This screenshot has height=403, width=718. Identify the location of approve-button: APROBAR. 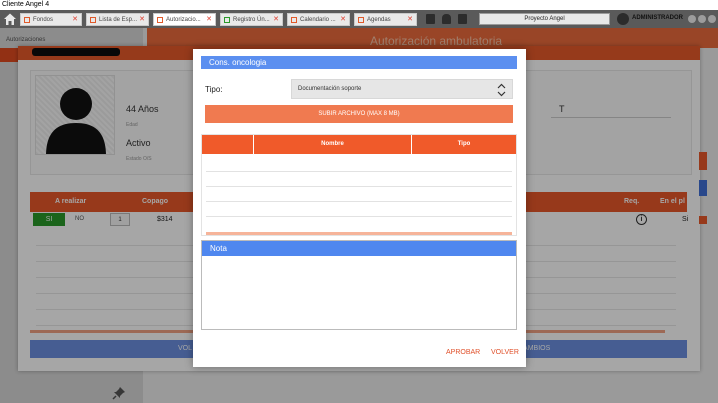
(463, 352).